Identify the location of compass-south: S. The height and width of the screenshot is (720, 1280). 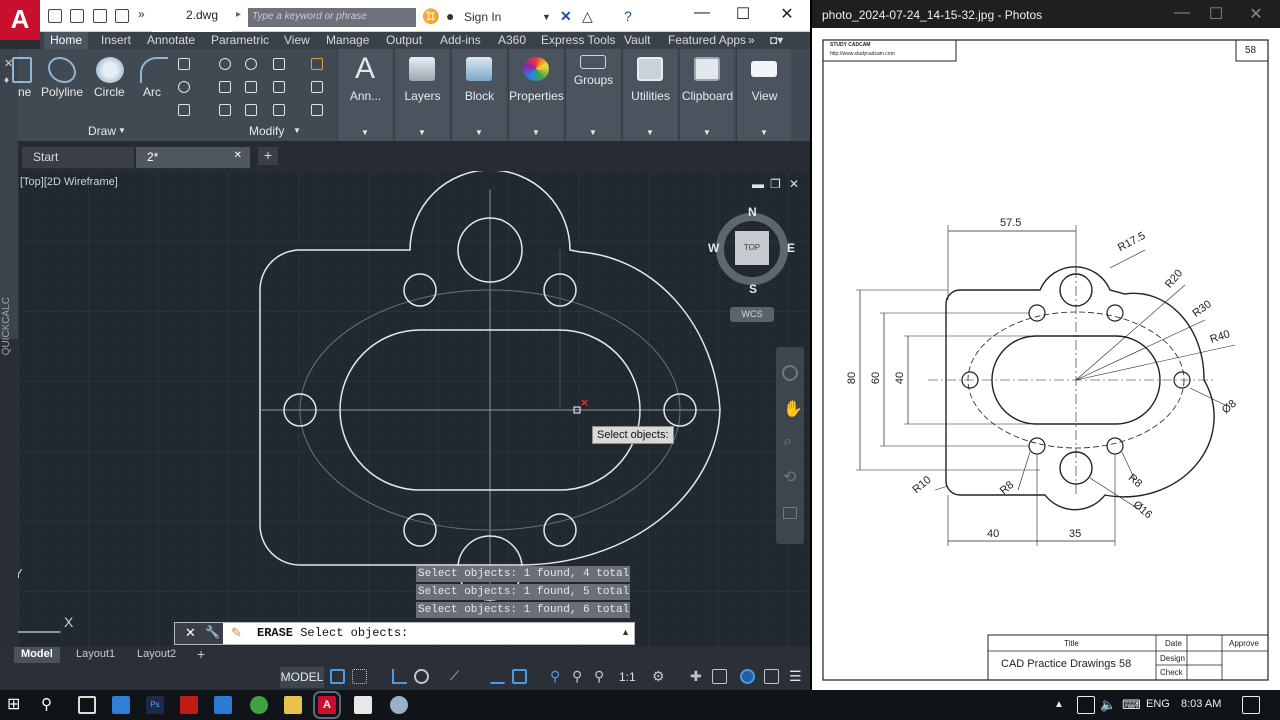
(753, 289).